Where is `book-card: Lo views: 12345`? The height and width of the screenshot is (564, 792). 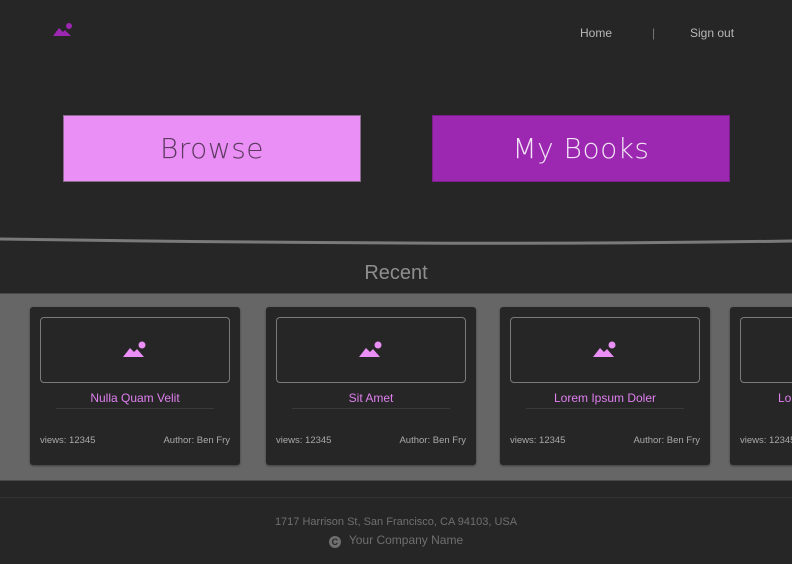 book-card: Lo views: 12345 is located at coordinates (761, 386).